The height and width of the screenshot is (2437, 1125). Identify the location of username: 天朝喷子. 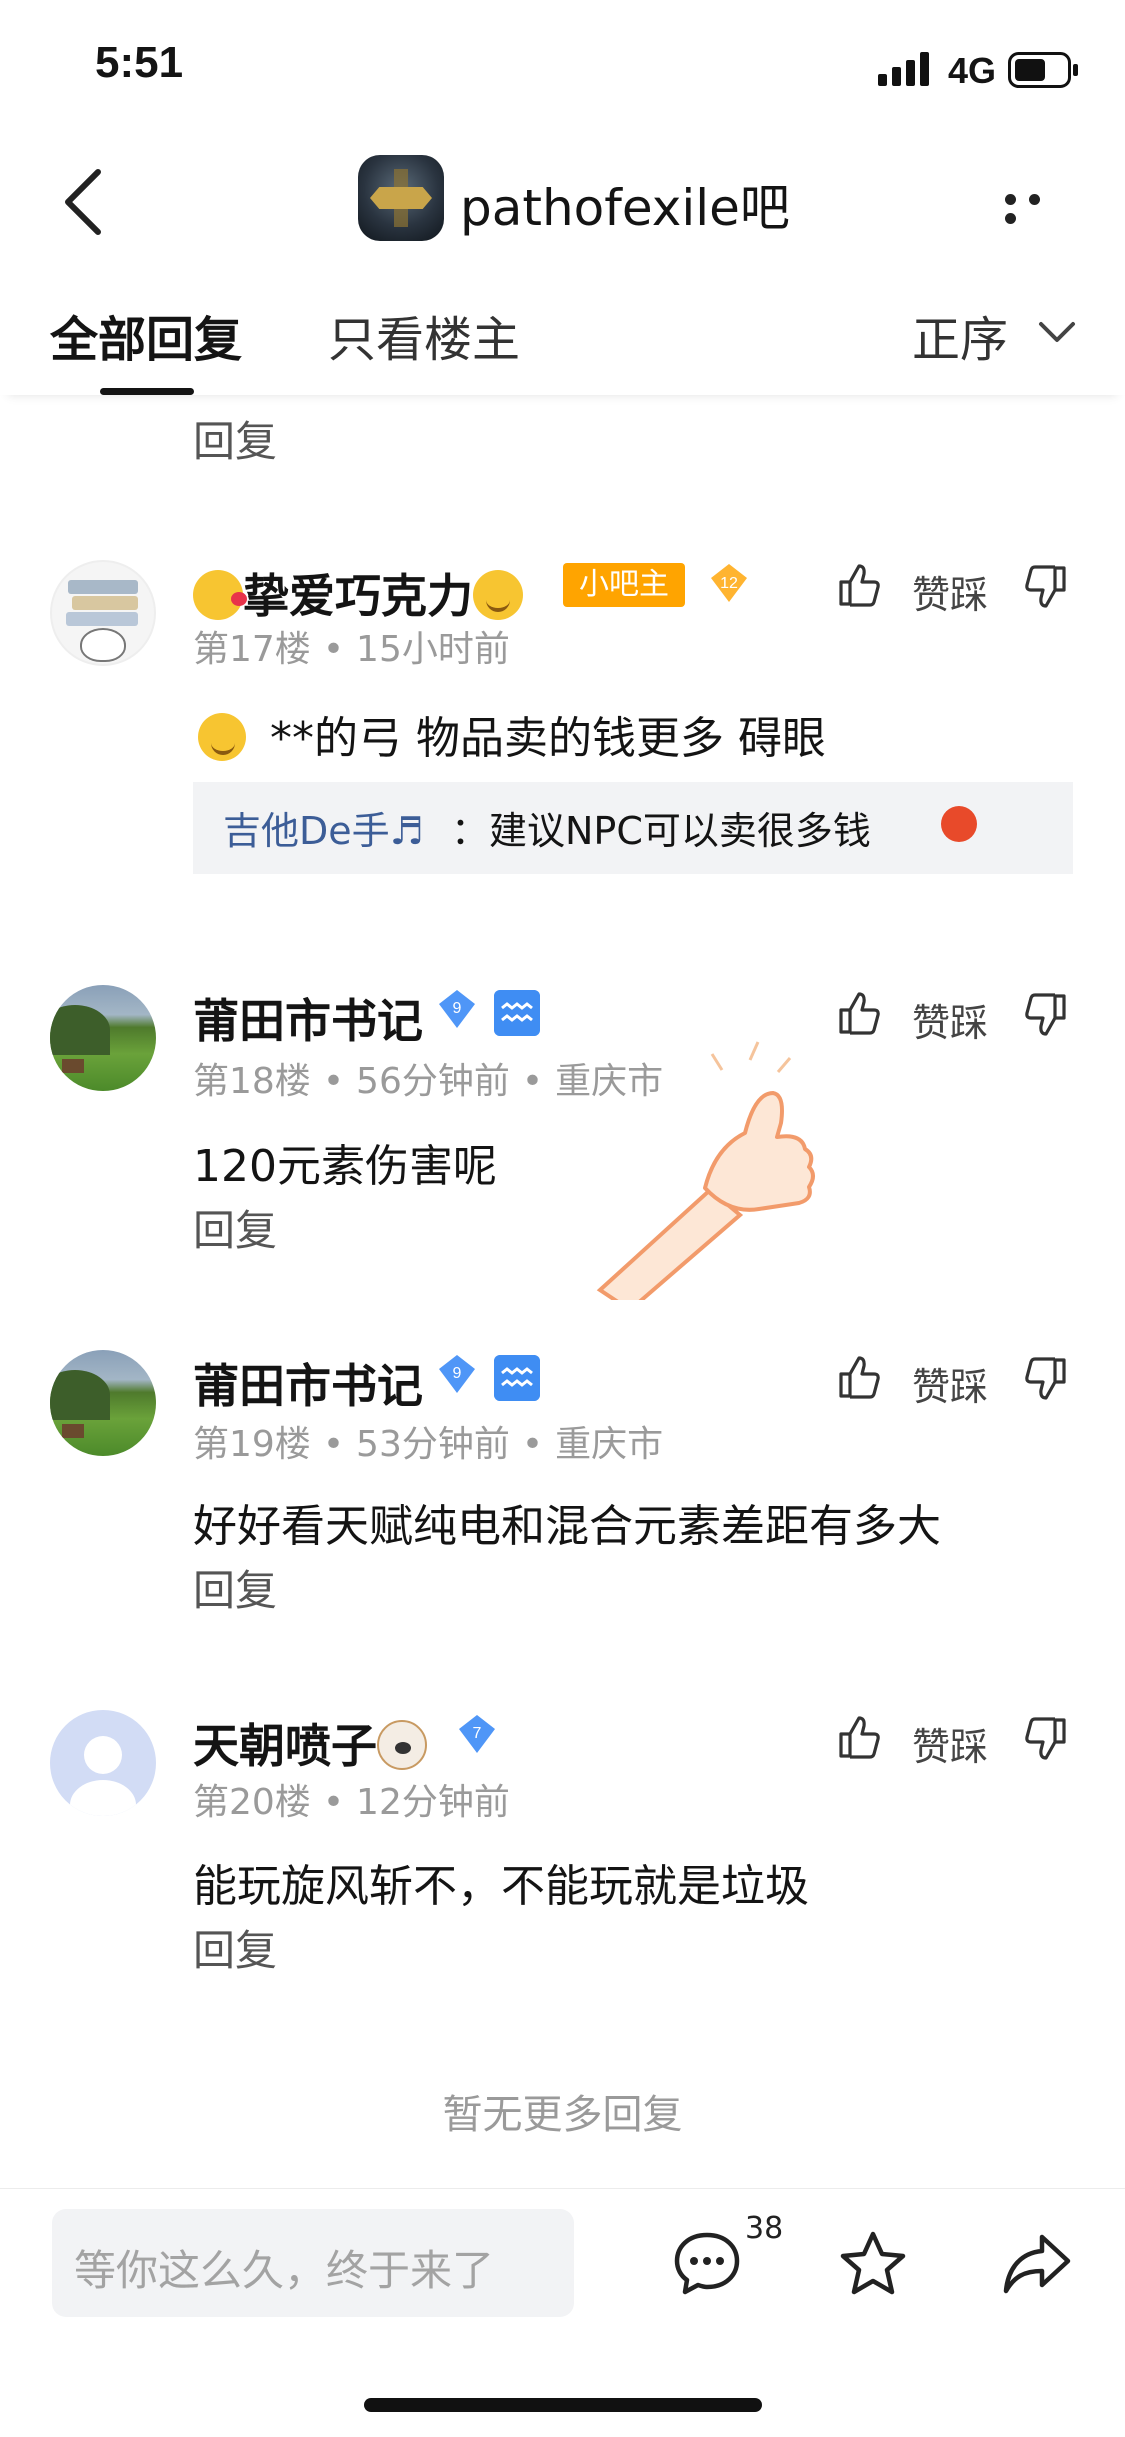
(310, 1743).